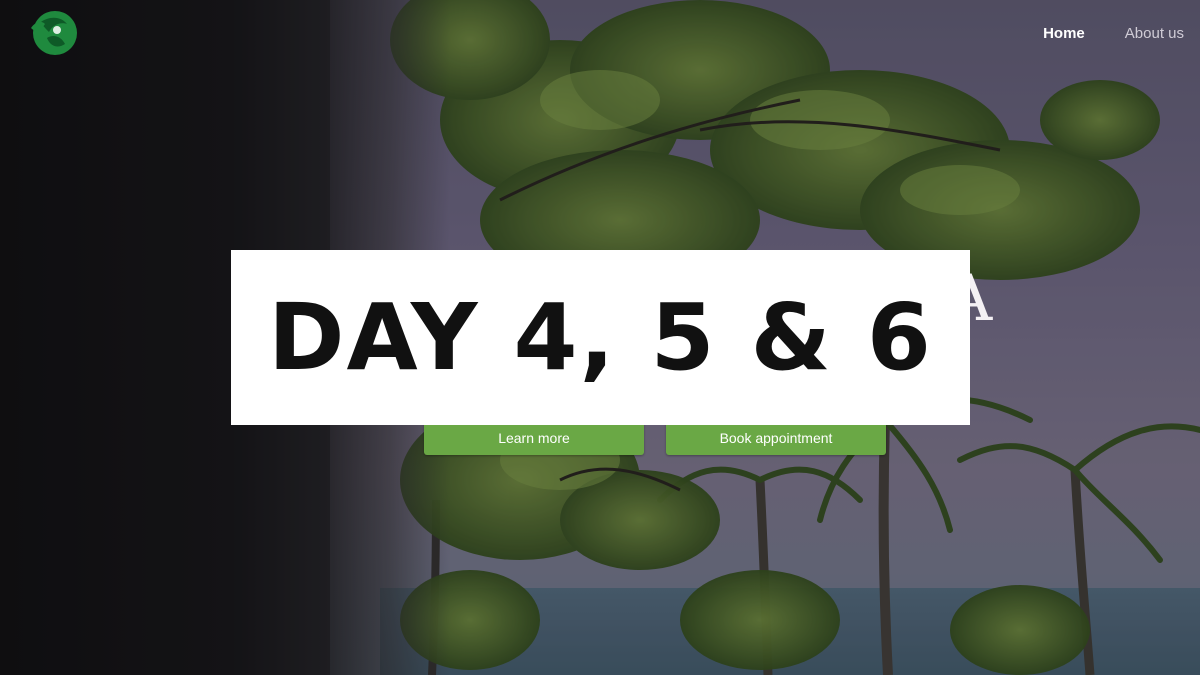 The height and width of the screenshot is (675, 1200). Describe the element at coordinates (534, 437) in the screenshot. I see `learn-more-button: Learn more` at that location.